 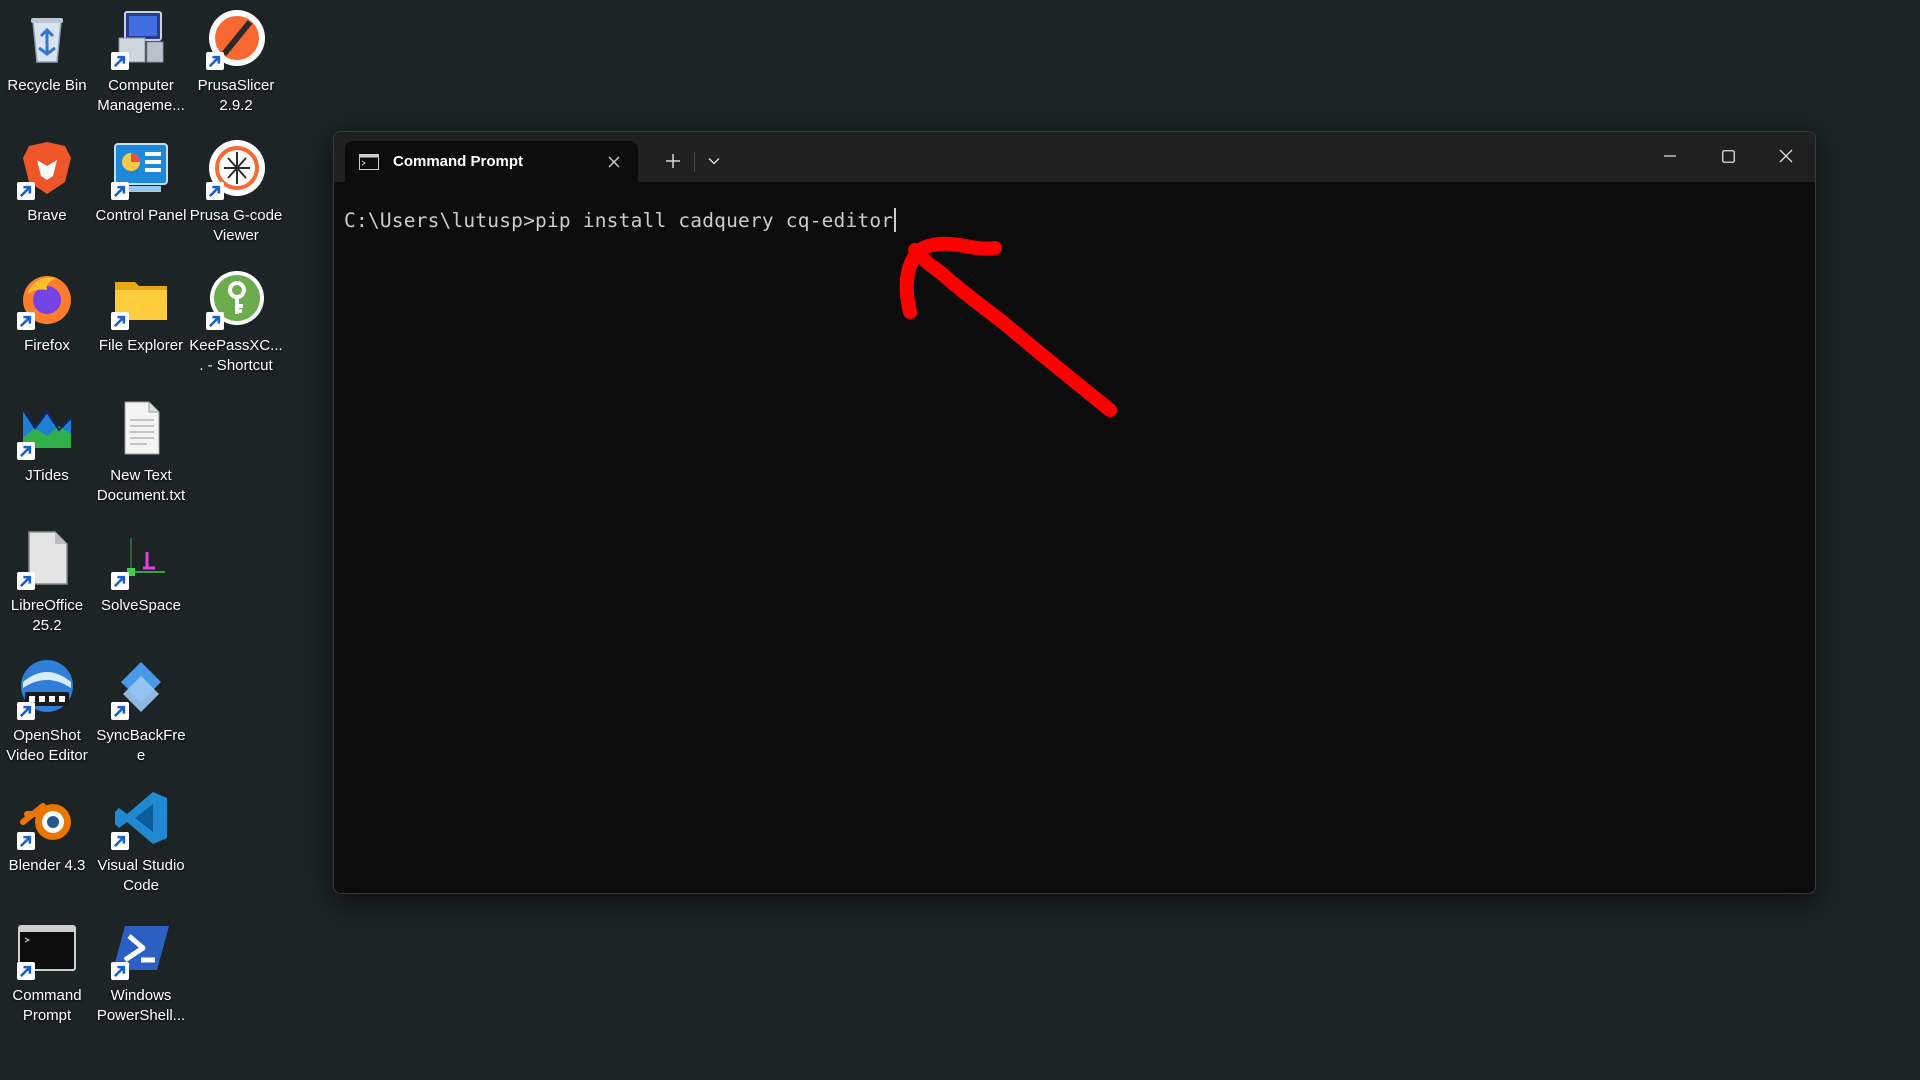 What do you see at coordinates (47, 85) in the screenshot?
I see `desktop-icon-label: Recycle Bin` at bounding box center [47, 85].